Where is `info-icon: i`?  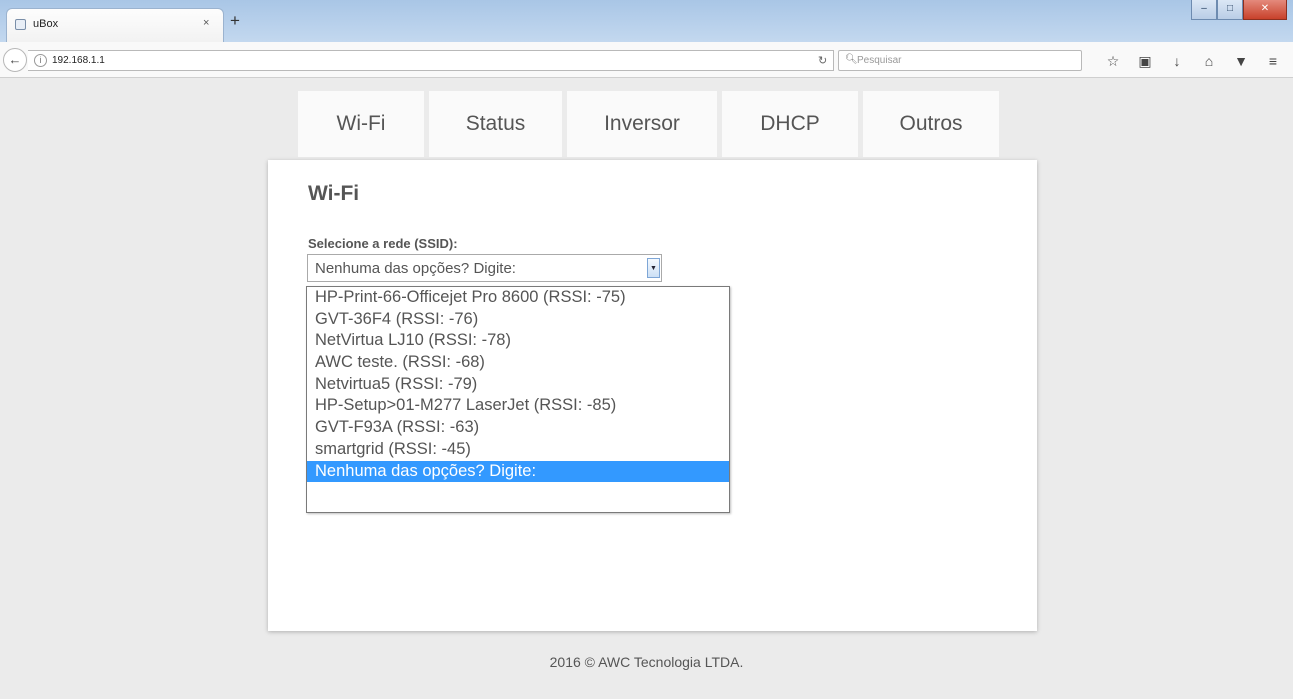
info-icon: i is located at coordinates (40, 60).